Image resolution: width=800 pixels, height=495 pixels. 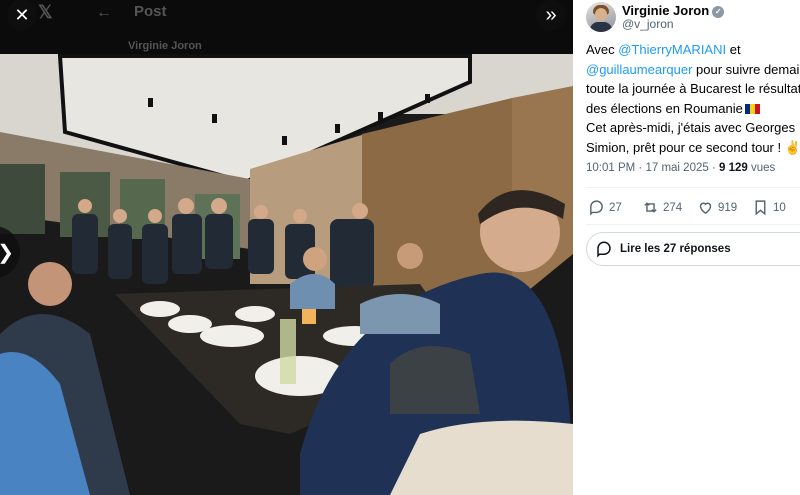 What do you see at coordinates (733, 168) in the screenshot?
I see `views-count: 9 129` at bounding box center [733, 168].